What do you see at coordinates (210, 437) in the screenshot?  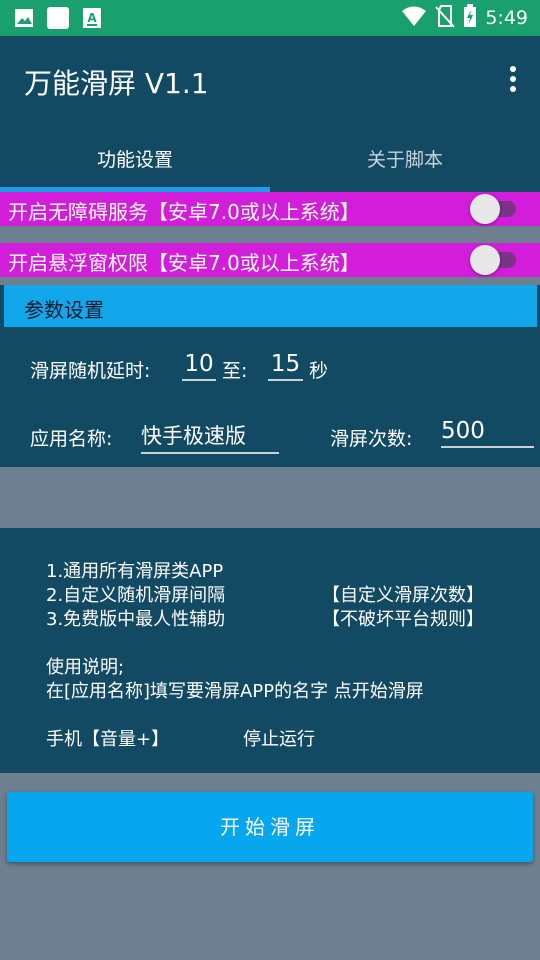 I see `app-name-input: 快手极速版` at bounding box center [210, 437].